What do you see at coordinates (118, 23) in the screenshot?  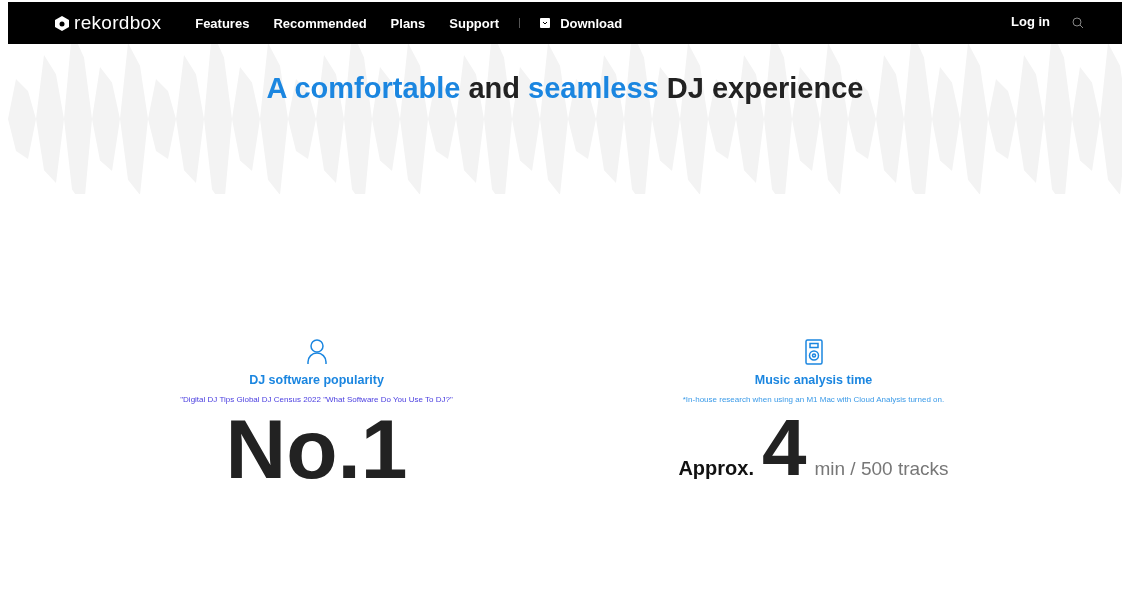 I see `logo-text: rekordbox` at bounding box center [118, 23].